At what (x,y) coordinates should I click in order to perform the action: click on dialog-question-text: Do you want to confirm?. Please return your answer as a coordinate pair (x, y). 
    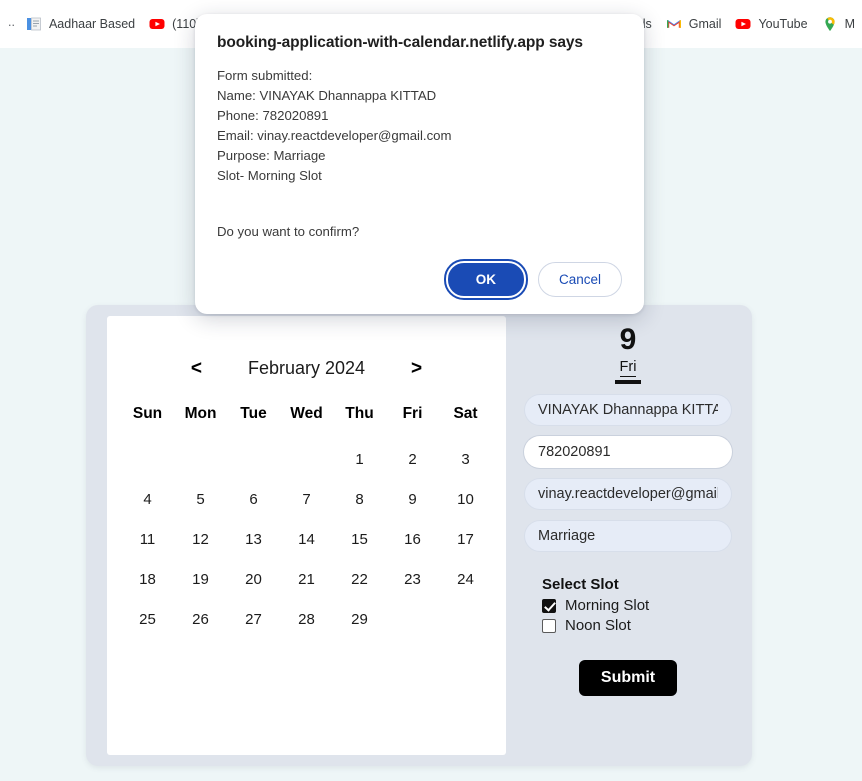
    Looking at the image, I should click on (288, 231).